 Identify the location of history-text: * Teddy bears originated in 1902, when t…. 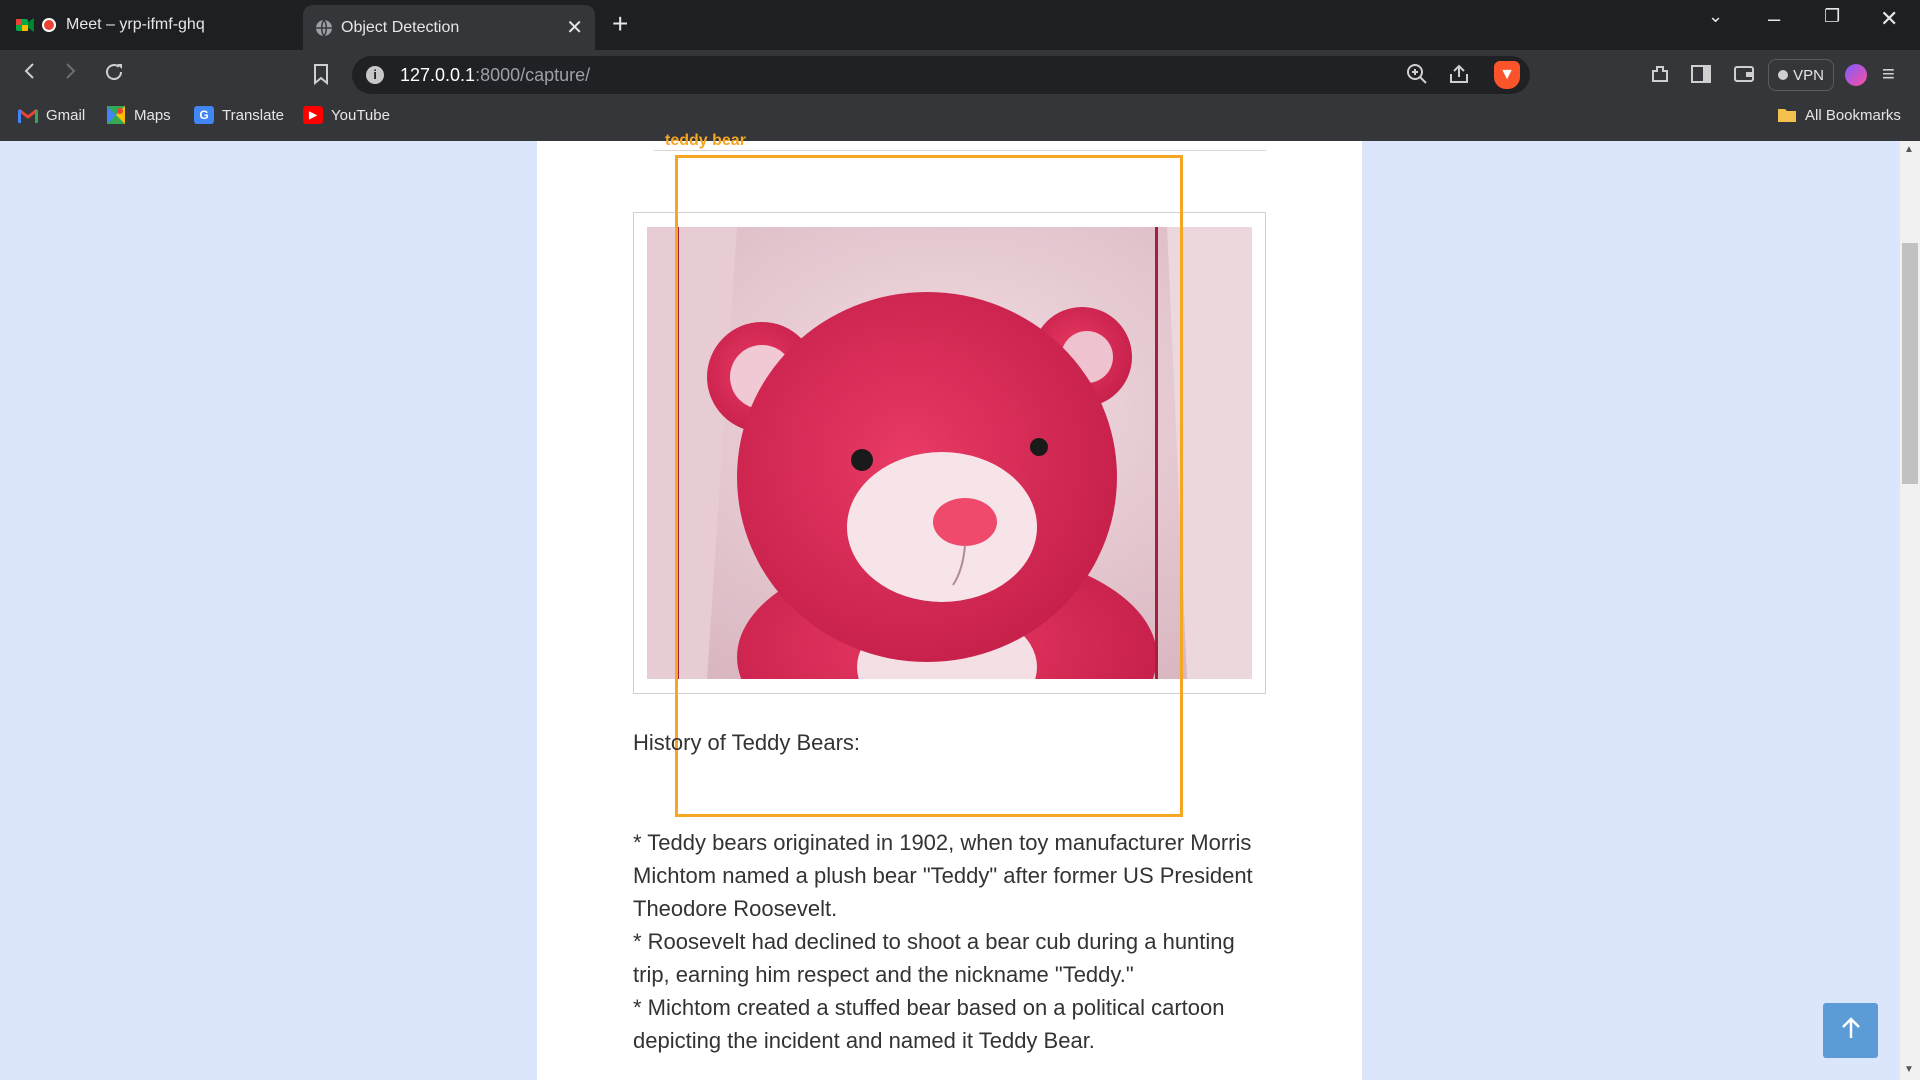
(953, 941).